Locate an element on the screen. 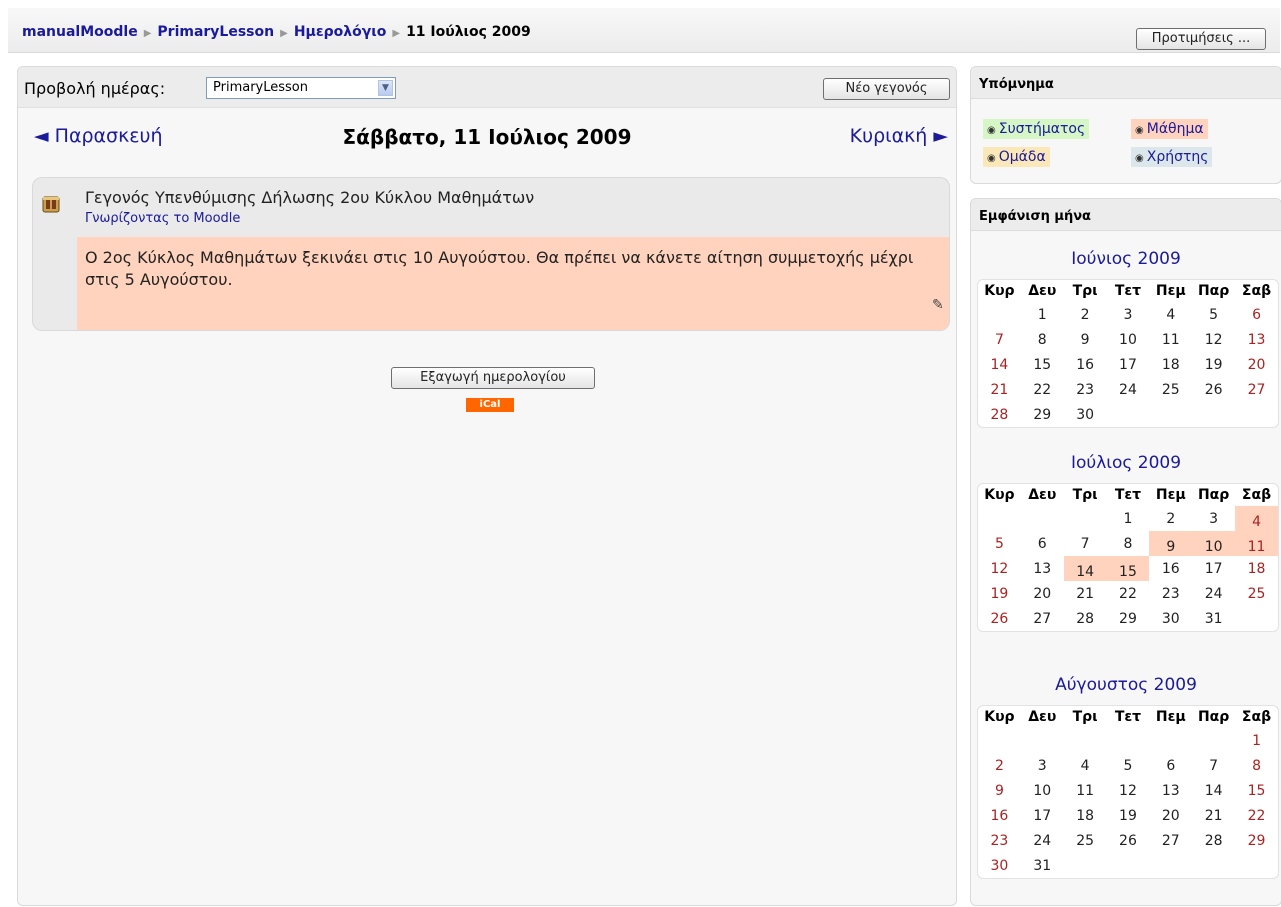  event-course-link: Γνωρίζοντας το Moodle is located at coordinates (162, 218).